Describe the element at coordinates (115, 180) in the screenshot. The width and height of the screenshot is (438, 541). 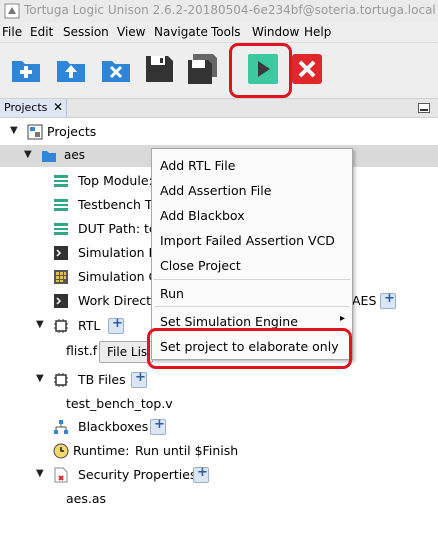
I see `top-module-label: Top Module:` at that location.